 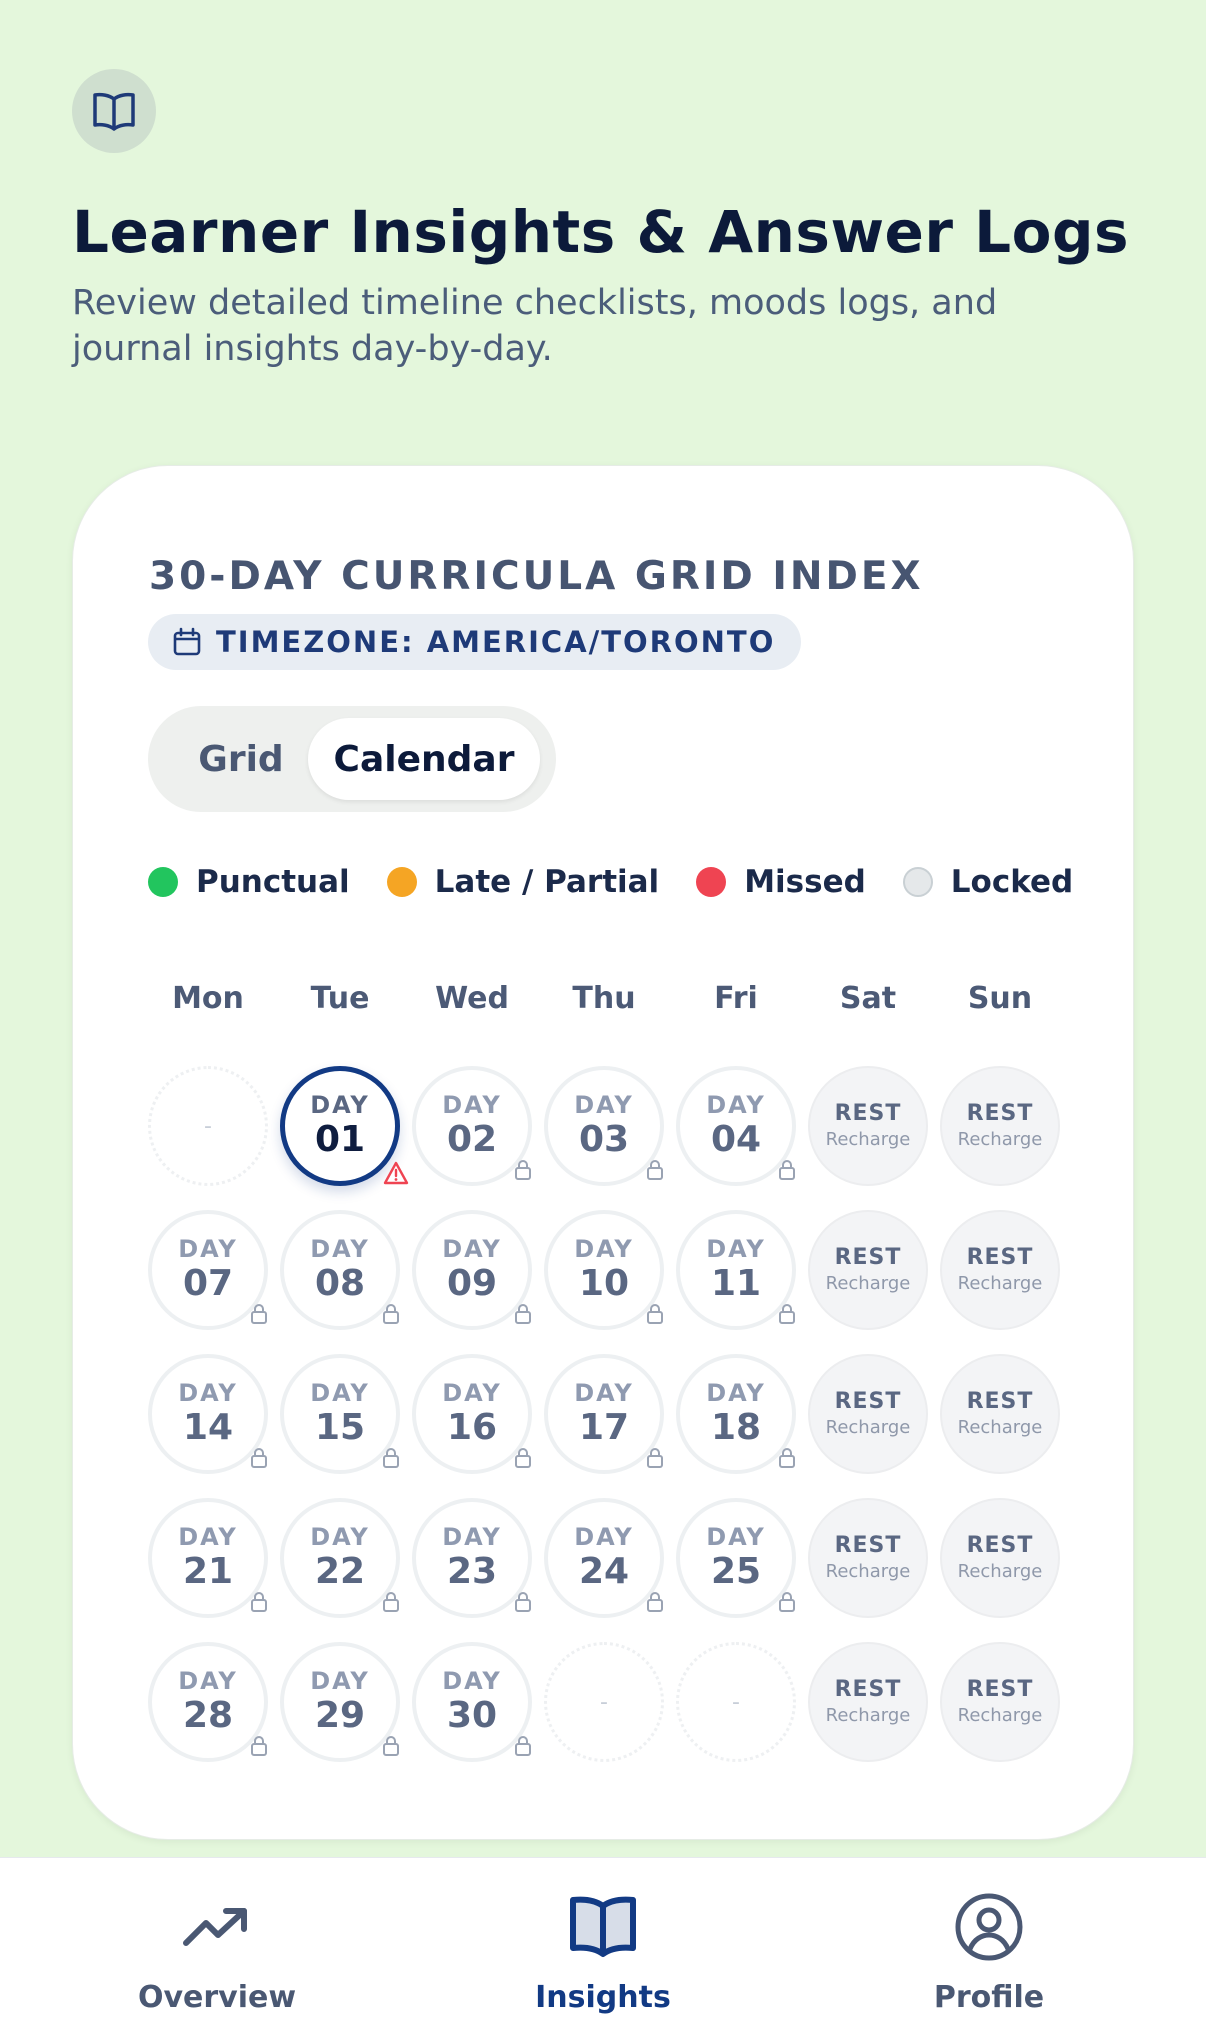 What do you see at coordinates (424, 759) in the screenshot?
I see `toggle-calendar: Calendar` at bounding box center [424, 759].